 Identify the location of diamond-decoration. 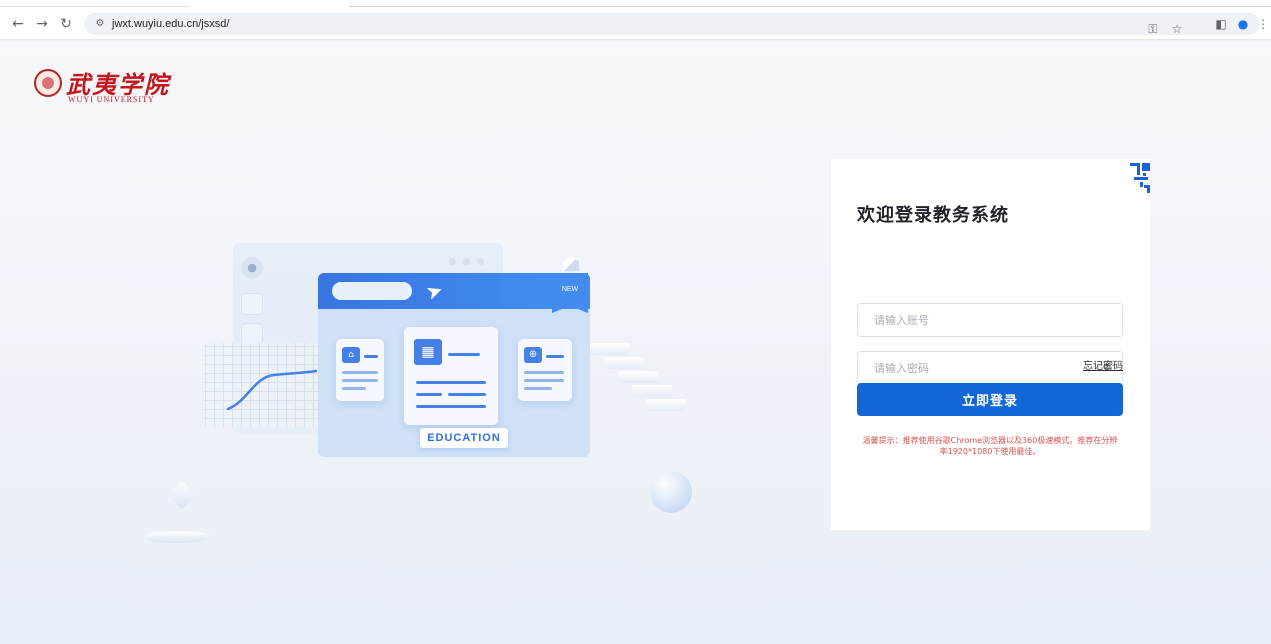
(182, 495).